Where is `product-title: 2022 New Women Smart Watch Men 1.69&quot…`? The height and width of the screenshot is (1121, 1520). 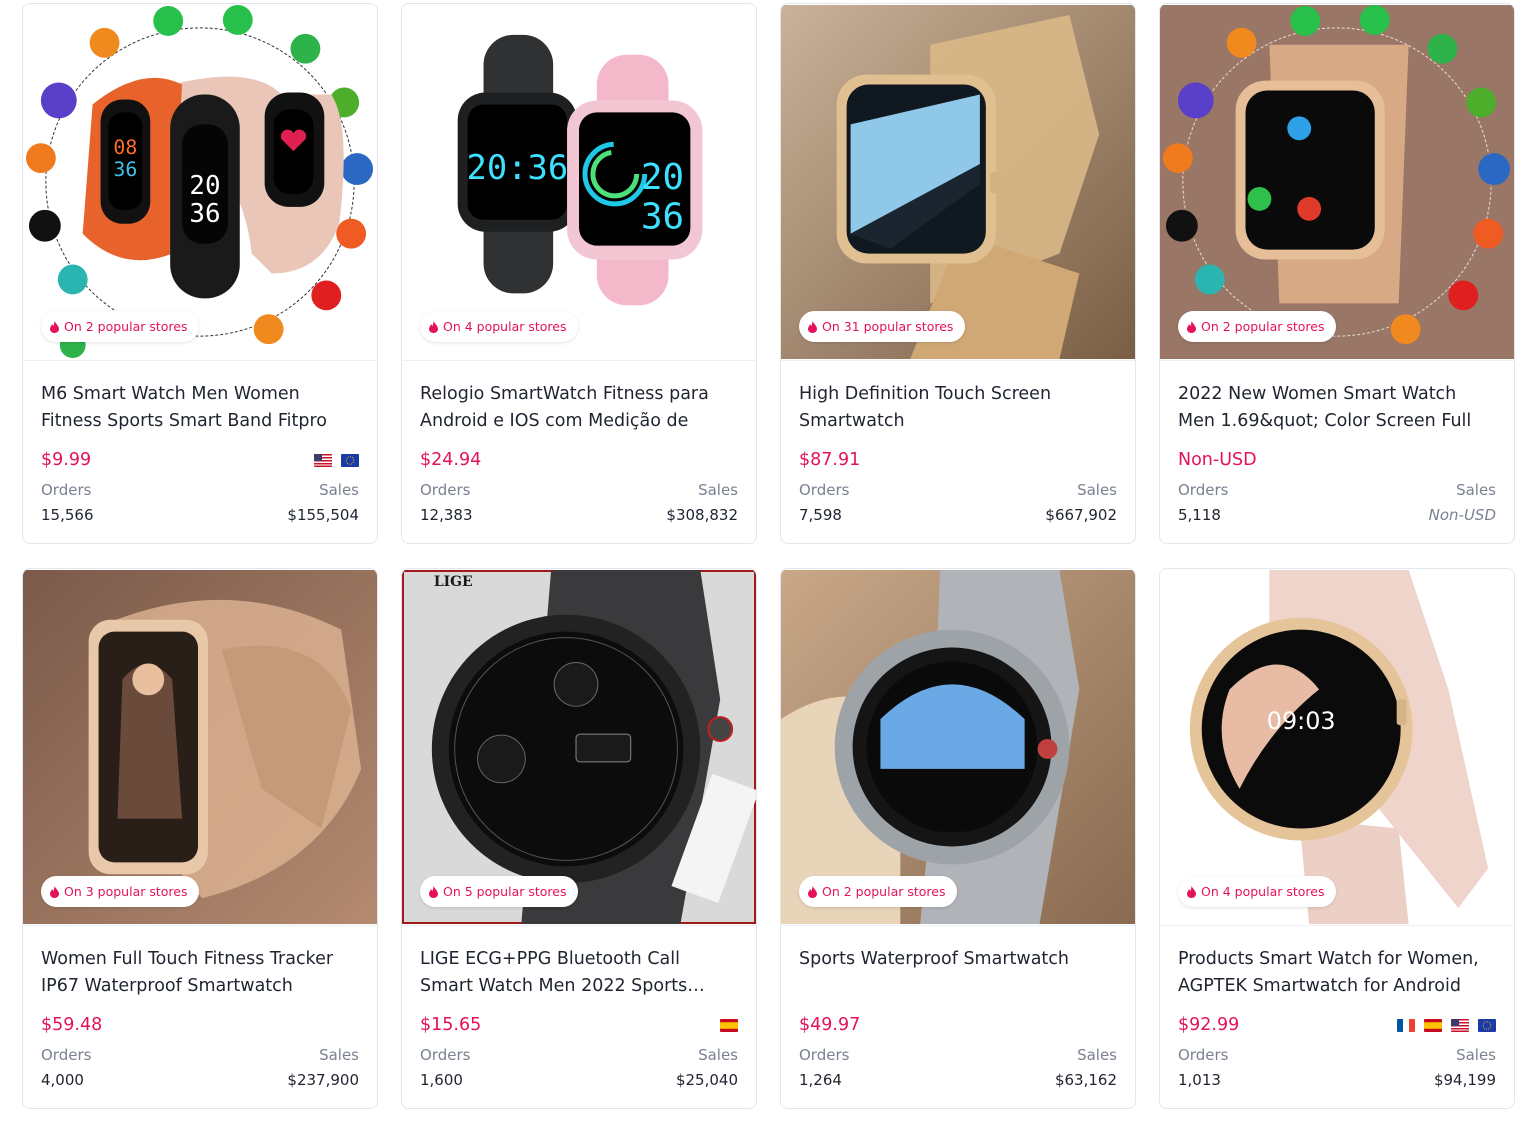 product-title: 2022 New Women Smart Watch Men 1.69&quot… is located at coordinates (1337, 408).